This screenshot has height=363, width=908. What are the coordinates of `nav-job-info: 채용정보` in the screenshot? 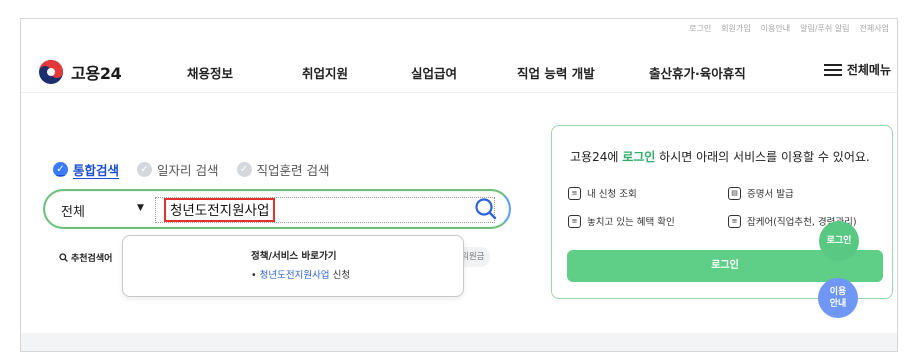 It's located at (210, 72).